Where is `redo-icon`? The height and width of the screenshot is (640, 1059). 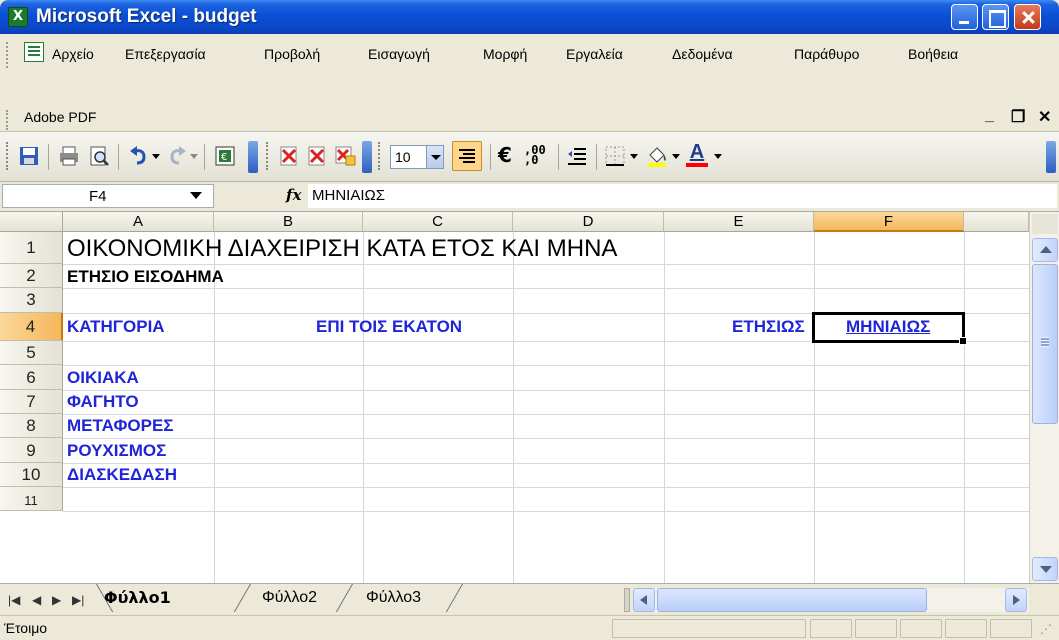
redo-icon is located at coordinates (177, 156).